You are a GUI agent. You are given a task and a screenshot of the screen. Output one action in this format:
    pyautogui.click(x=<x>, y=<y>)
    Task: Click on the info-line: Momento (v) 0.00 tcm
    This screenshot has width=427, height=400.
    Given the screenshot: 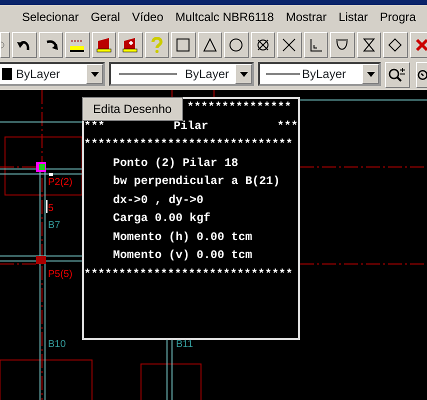 What is the action you would take?
    pyautogui.click(x=182, y=255)
    